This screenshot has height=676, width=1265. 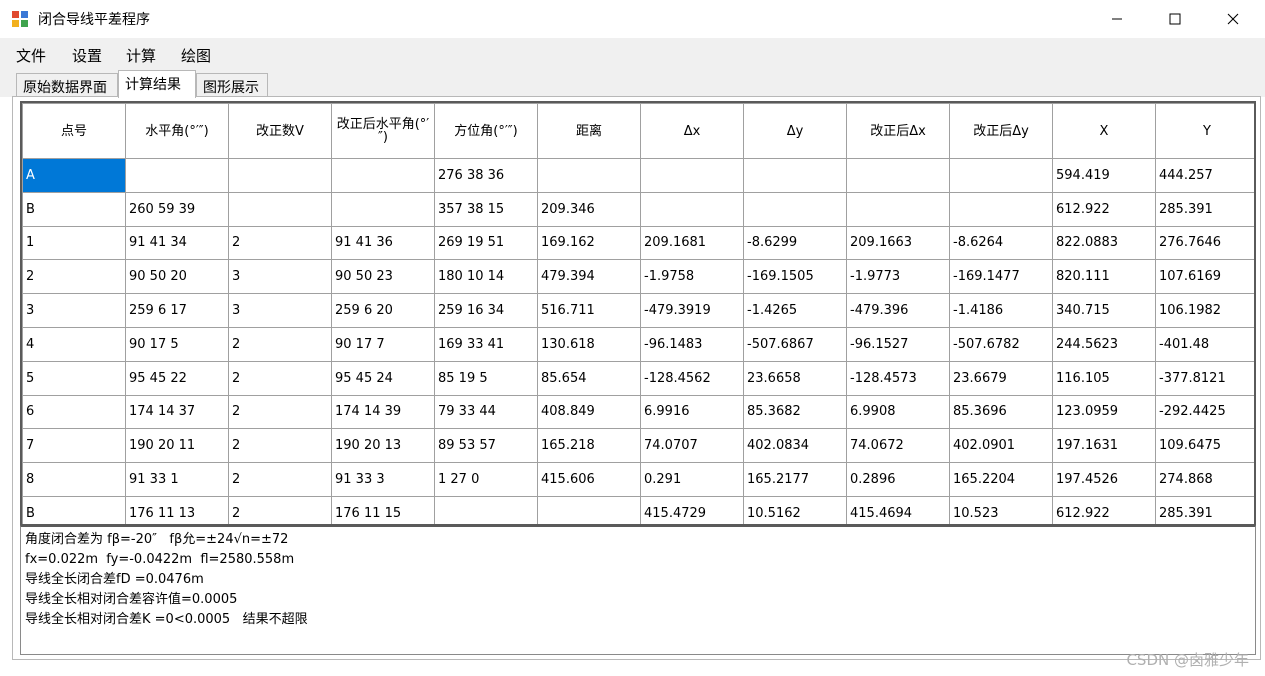 I want to click on tab-graphics: 图形展示, so click(x=232, y=85).